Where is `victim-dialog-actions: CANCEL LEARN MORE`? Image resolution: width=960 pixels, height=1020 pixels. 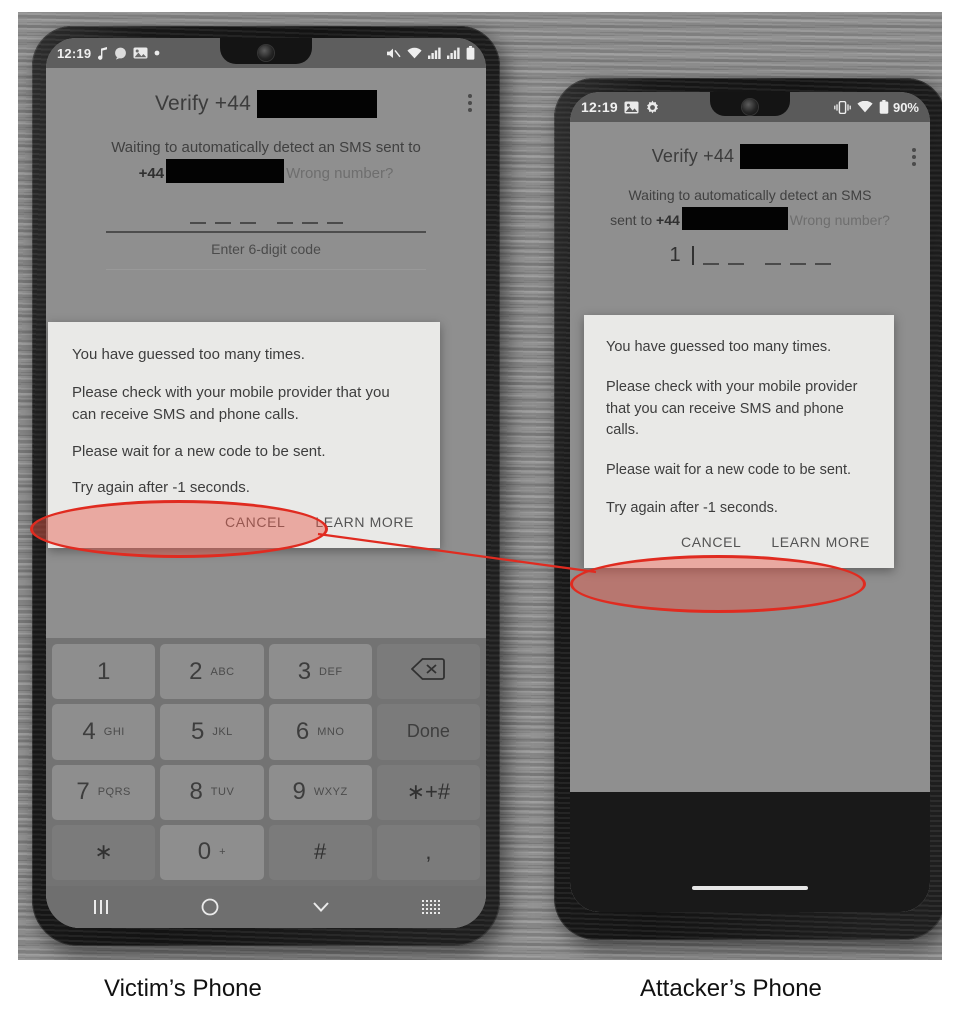 victim-dialog-actions: CANCEL LEARN MORE is located at coordinates (244, 516).